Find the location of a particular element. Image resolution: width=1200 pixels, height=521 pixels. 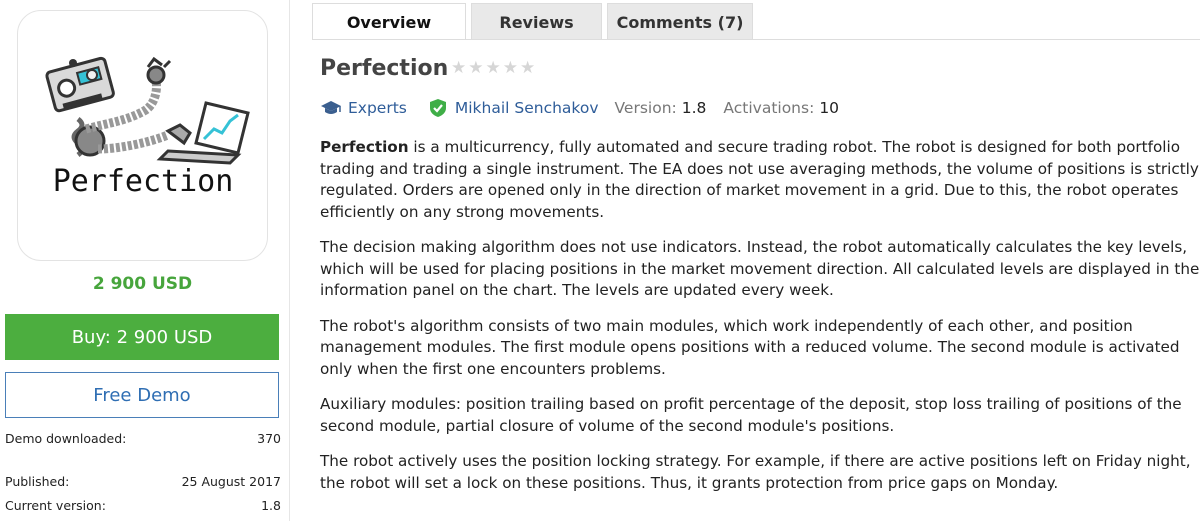

page-title: Perfection is located at coordinates (384, 68).